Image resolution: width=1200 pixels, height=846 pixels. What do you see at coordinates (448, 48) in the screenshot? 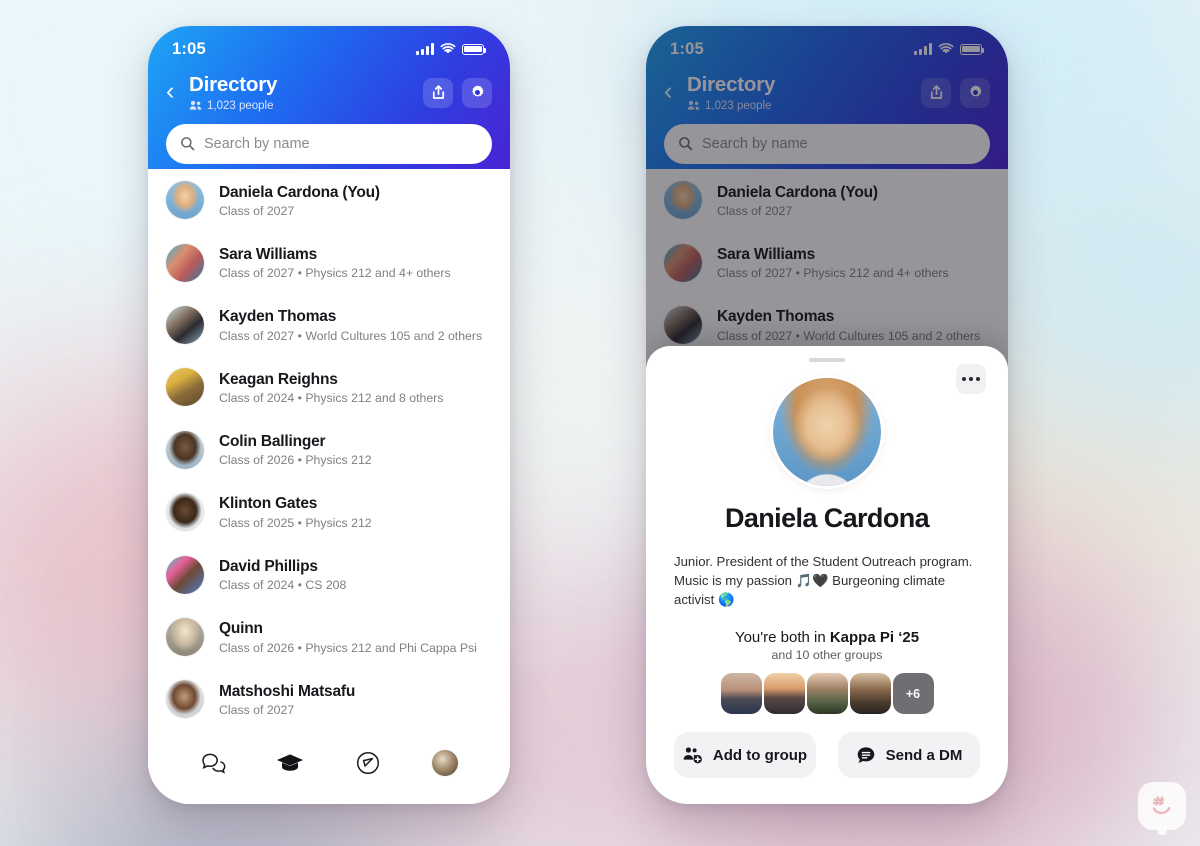
I see `wifi-icon` at bounding box center [448, 48].